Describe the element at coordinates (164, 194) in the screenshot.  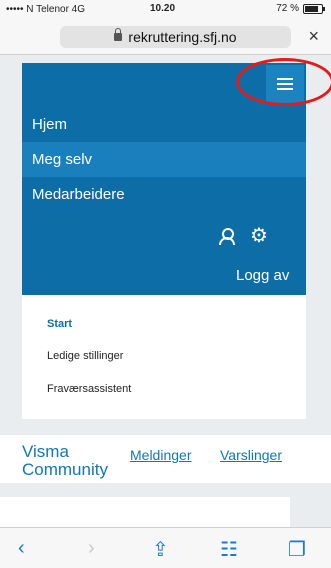
I see `nav-item-medarbeidere: Medarbeidere` at that location.